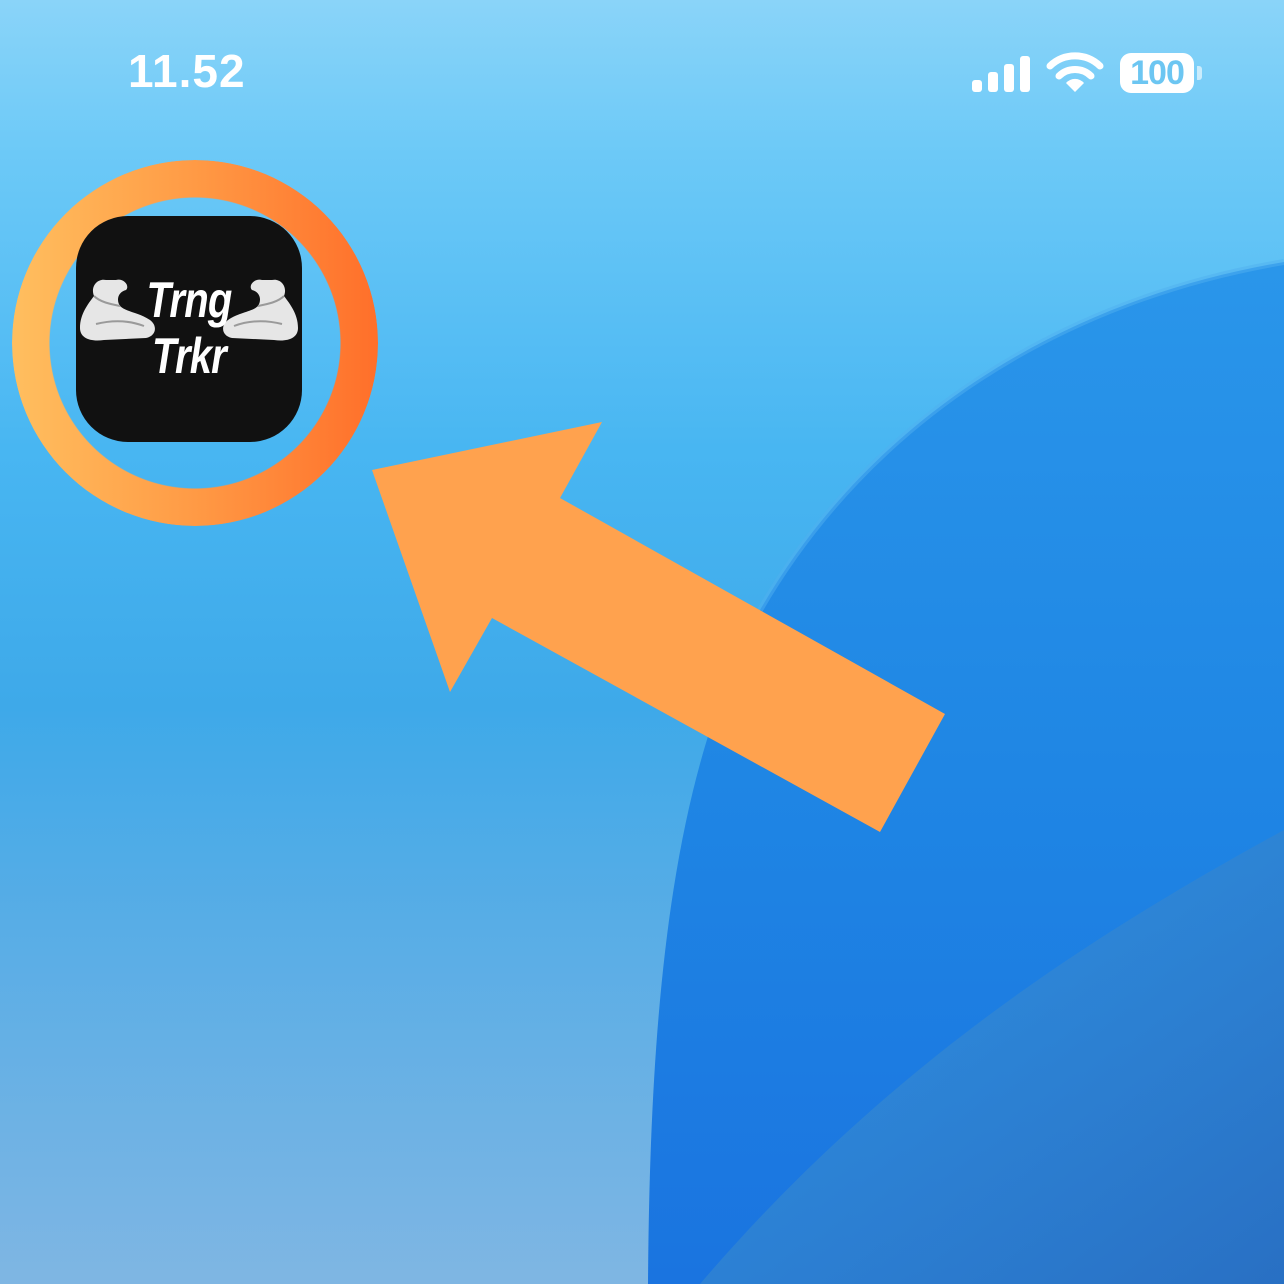 Image resolution: width=1284 pixels, height=1284 pixels. Describe the element at coordinates (189, 356) in the screenshot. I see `app-name-line2: Trkr` at that location.